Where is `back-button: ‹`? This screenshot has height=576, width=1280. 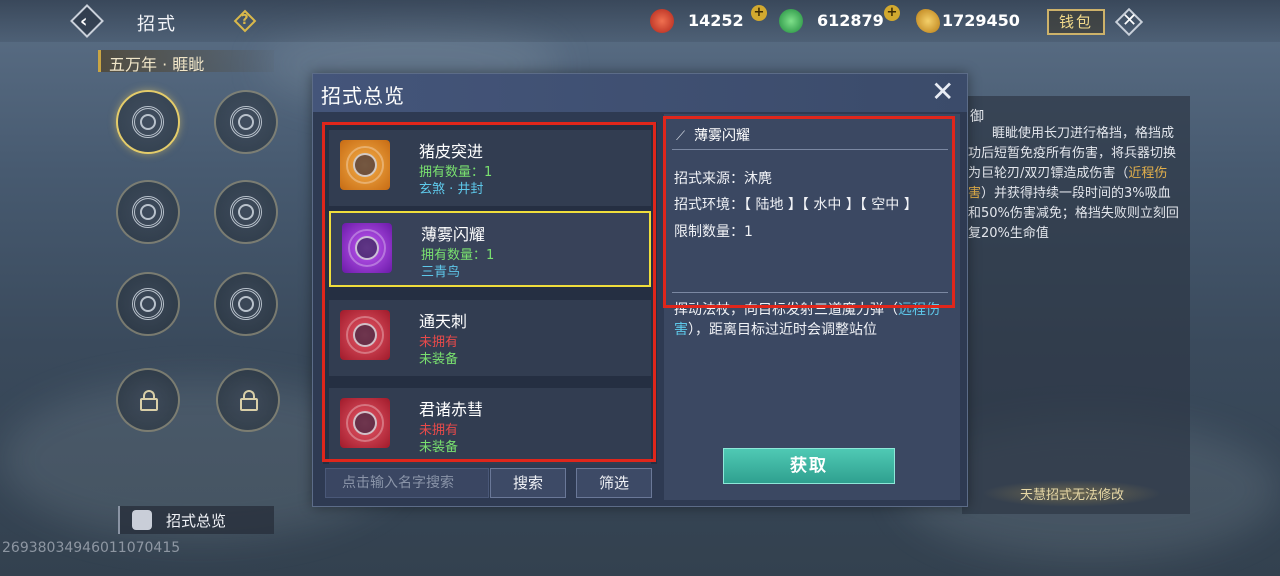 back-button: ‹ is located at coordinates (87, 21).